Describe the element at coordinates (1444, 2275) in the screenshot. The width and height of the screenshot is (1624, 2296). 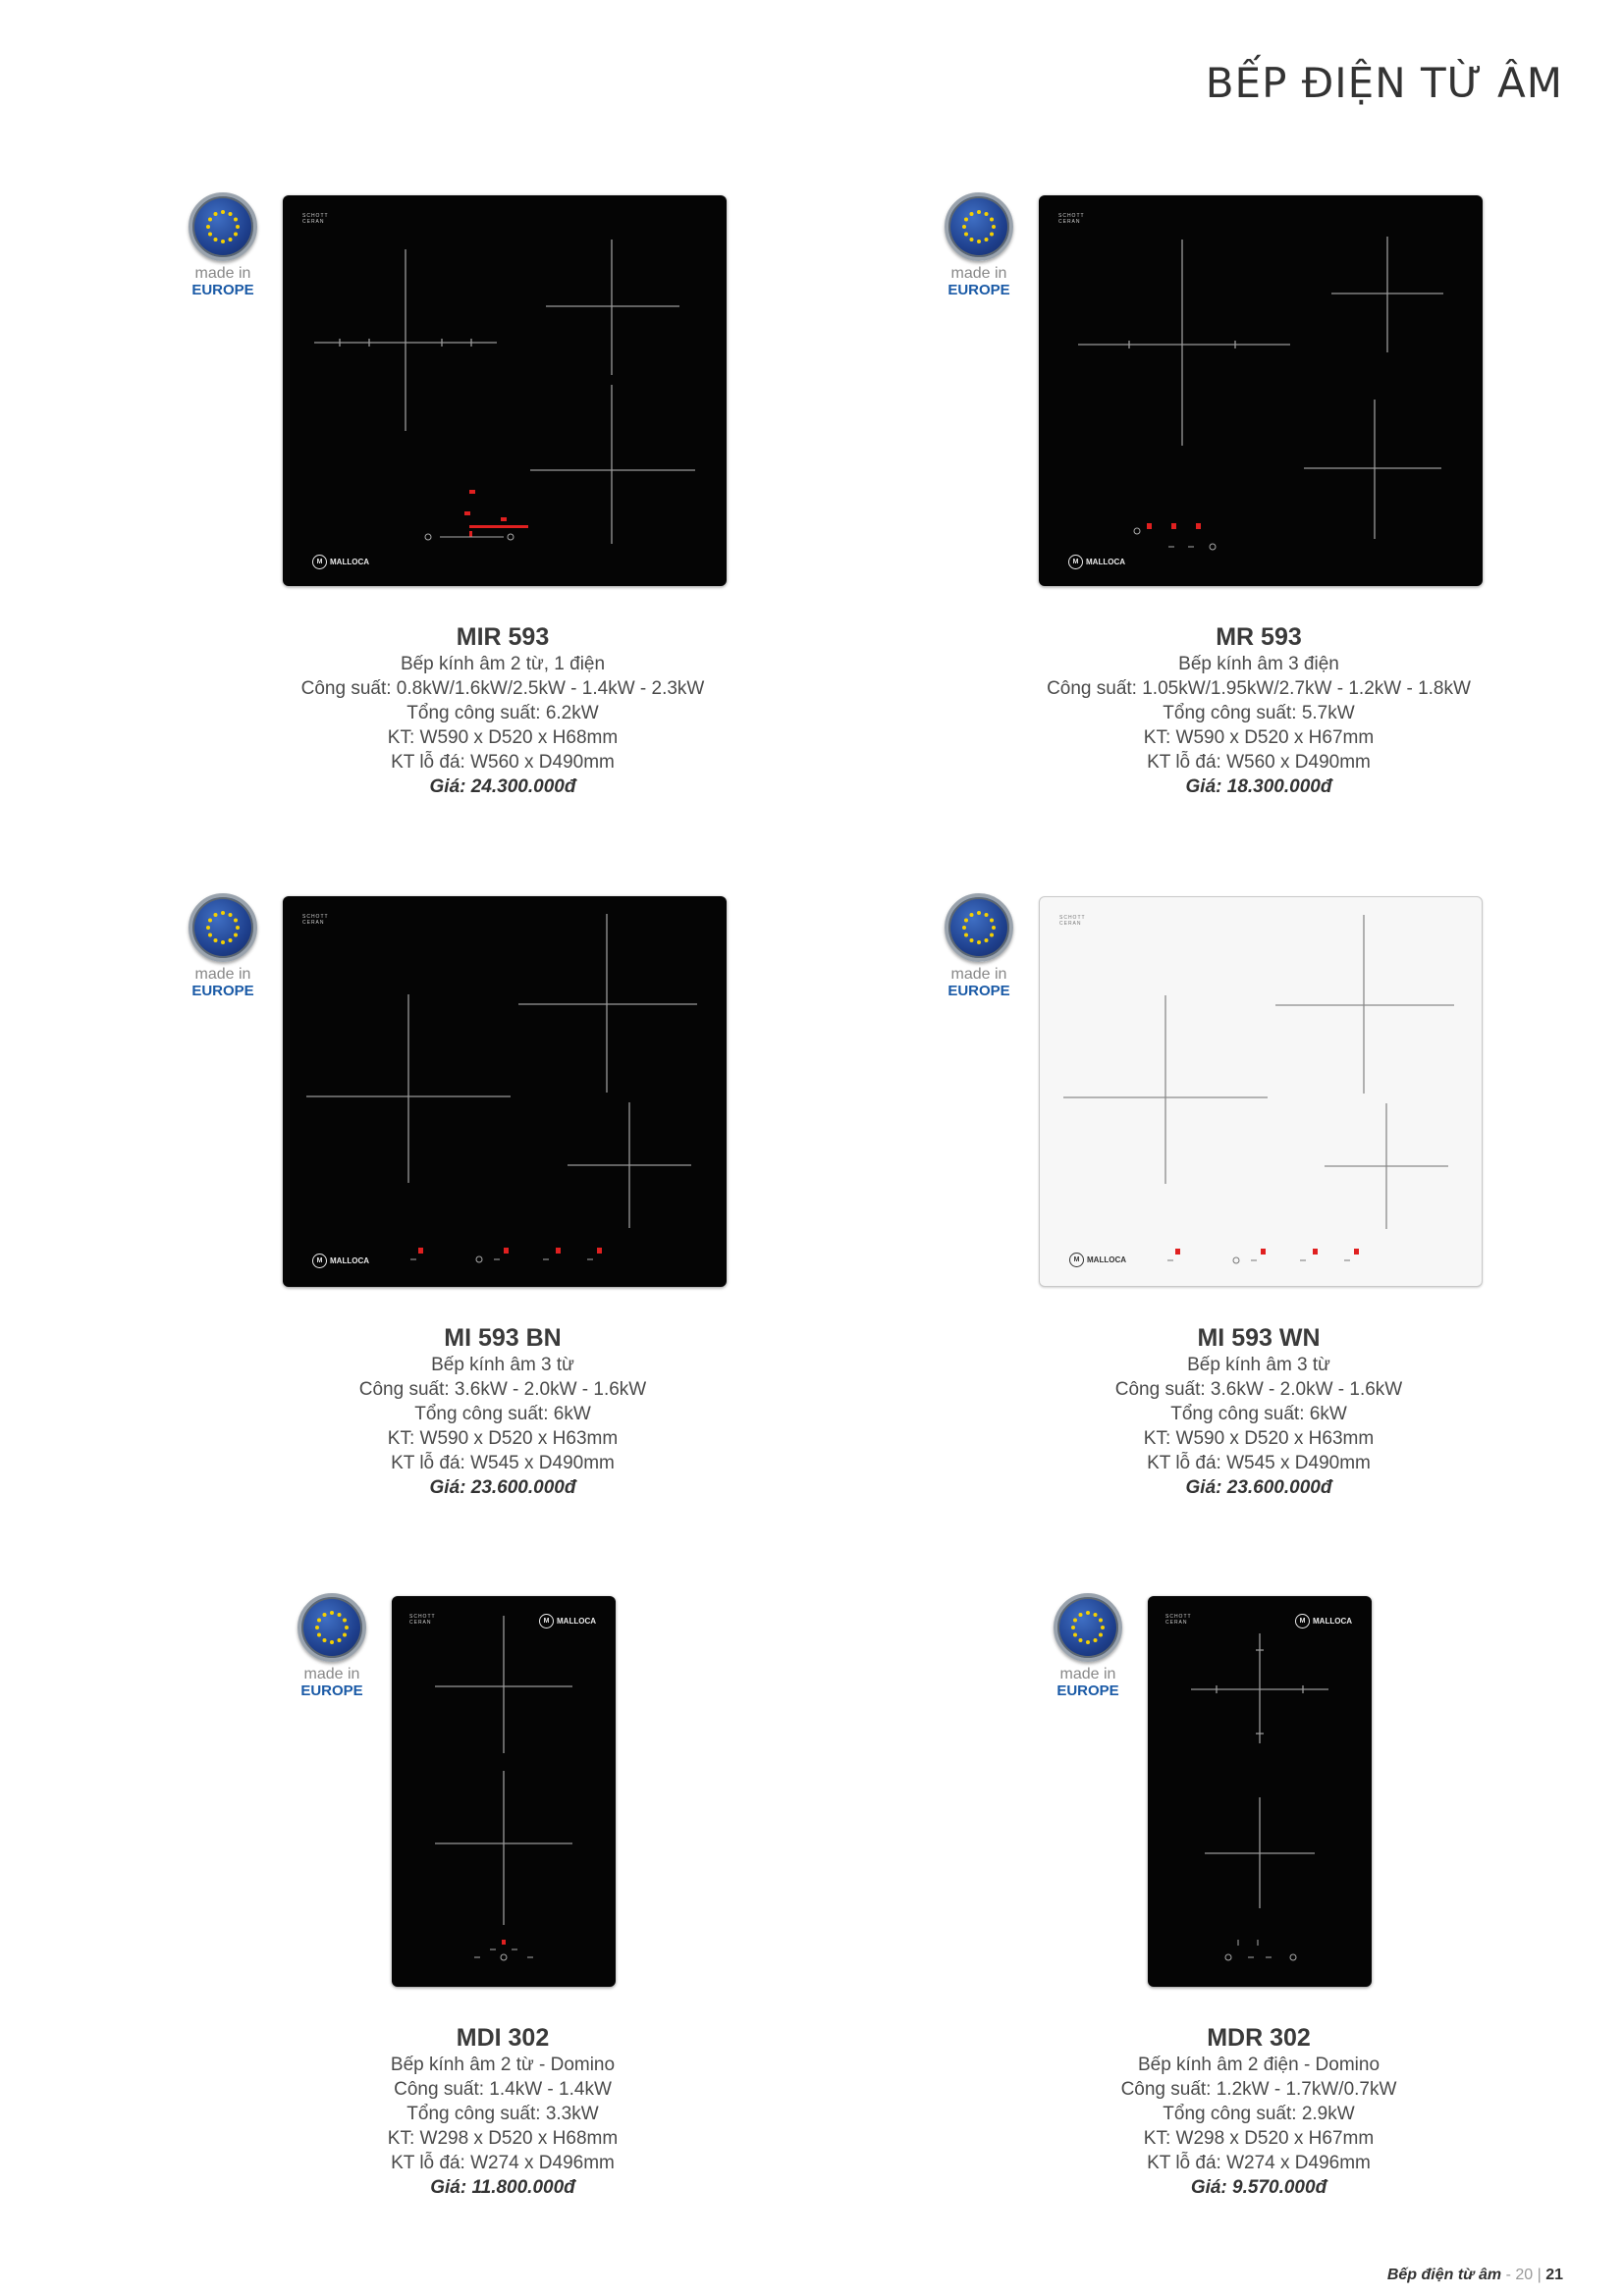
I see `footer-section: Bếp điện từ âm` at that location.